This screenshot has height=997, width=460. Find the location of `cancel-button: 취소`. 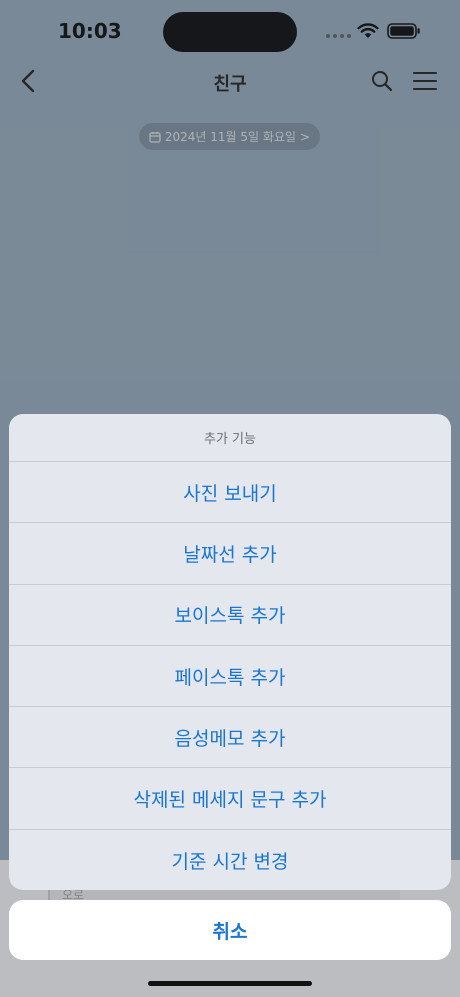

cancel-button: 취소 is located at coordinates (230, 930).